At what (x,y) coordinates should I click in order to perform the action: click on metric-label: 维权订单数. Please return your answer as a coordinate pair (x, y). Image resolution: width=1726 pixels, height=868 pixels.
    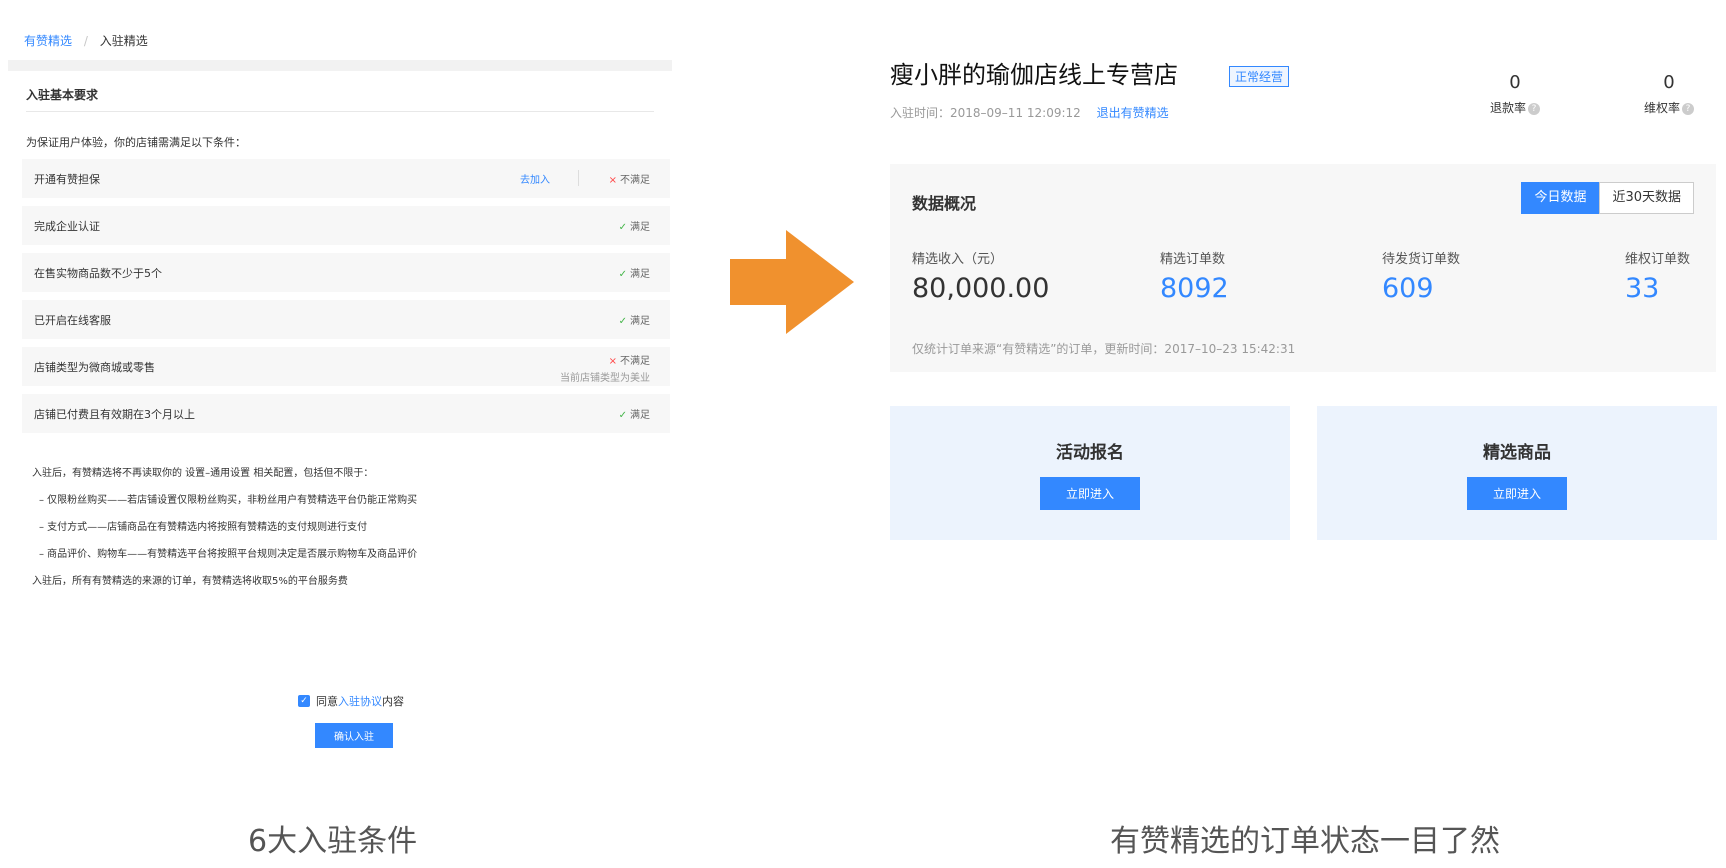
    Looking at the image, I should click on (1658, 259).